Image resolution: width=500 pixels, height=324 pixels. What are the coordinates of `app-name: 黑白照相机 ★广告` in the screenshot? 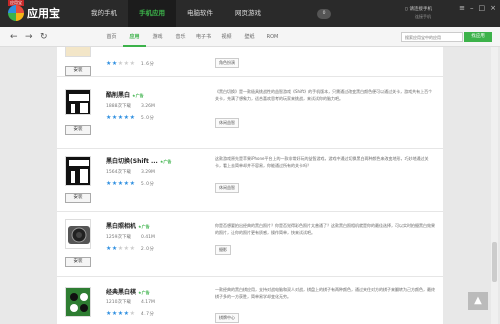 It's located at (128, 225).